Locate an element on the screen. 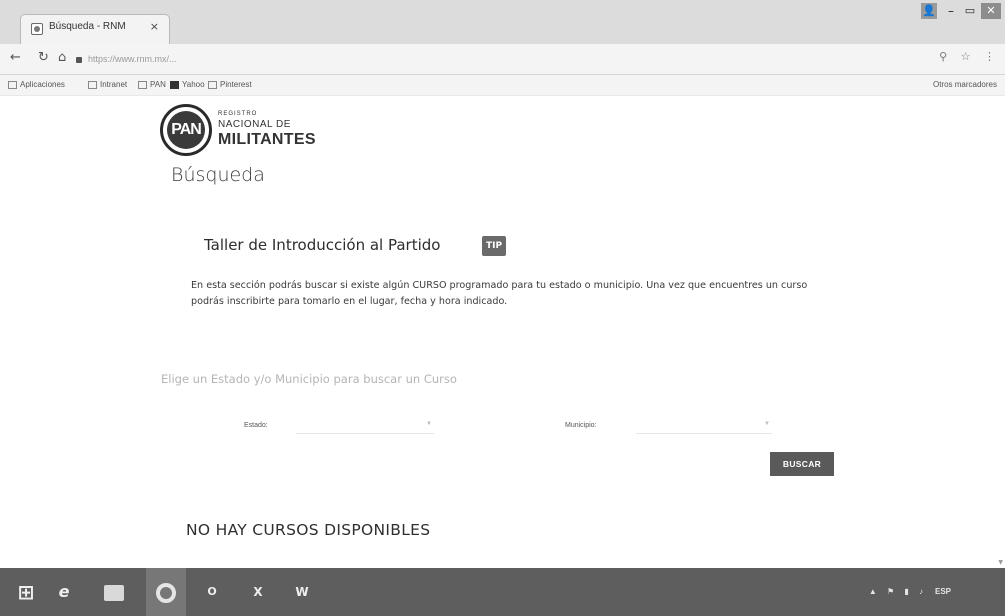 The image size is (1005, 616). browser-titlebar: Búsqueda - RNM × 👤 – ▭ ✕ is located at coordinates (502, 22).